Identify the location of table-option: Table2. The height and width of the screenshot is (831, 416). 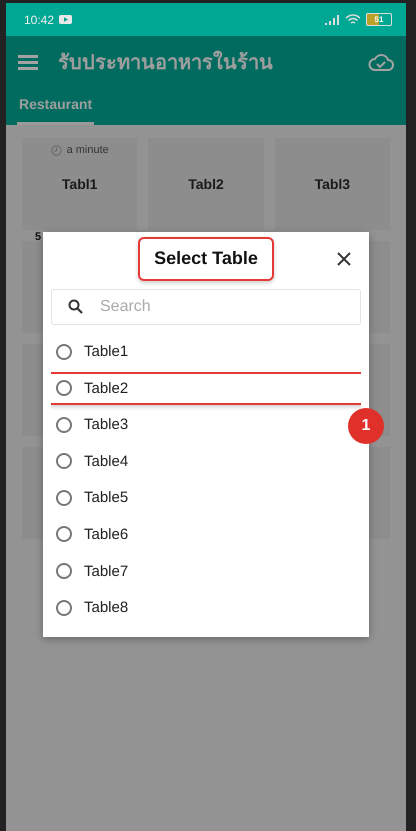
(206, 388).